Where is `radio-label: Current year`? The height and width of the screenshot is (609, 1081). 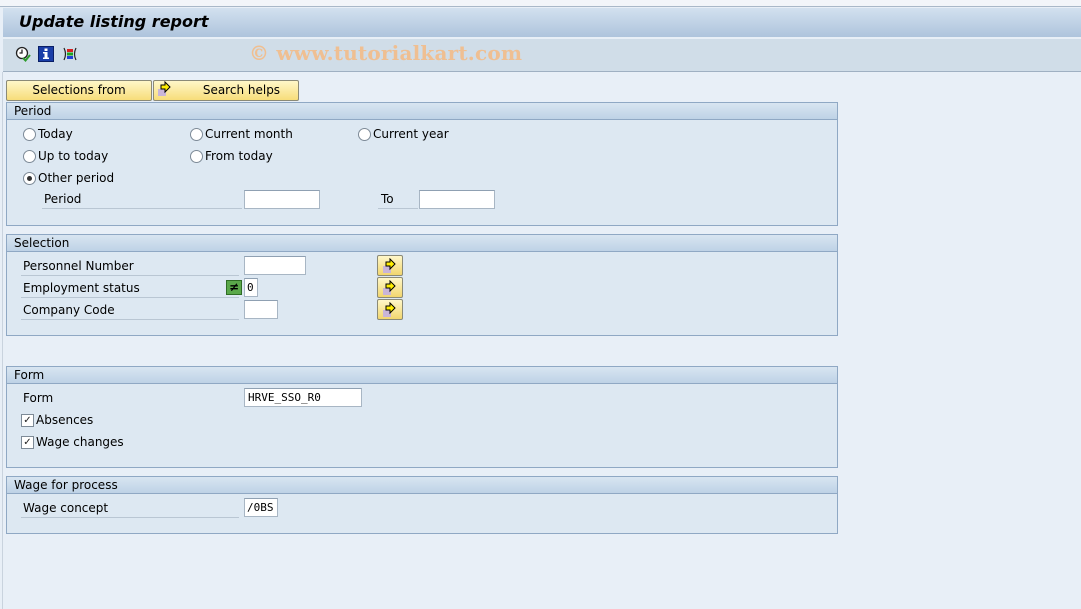 radio-label: Current year is located at coordinates (411, 134).